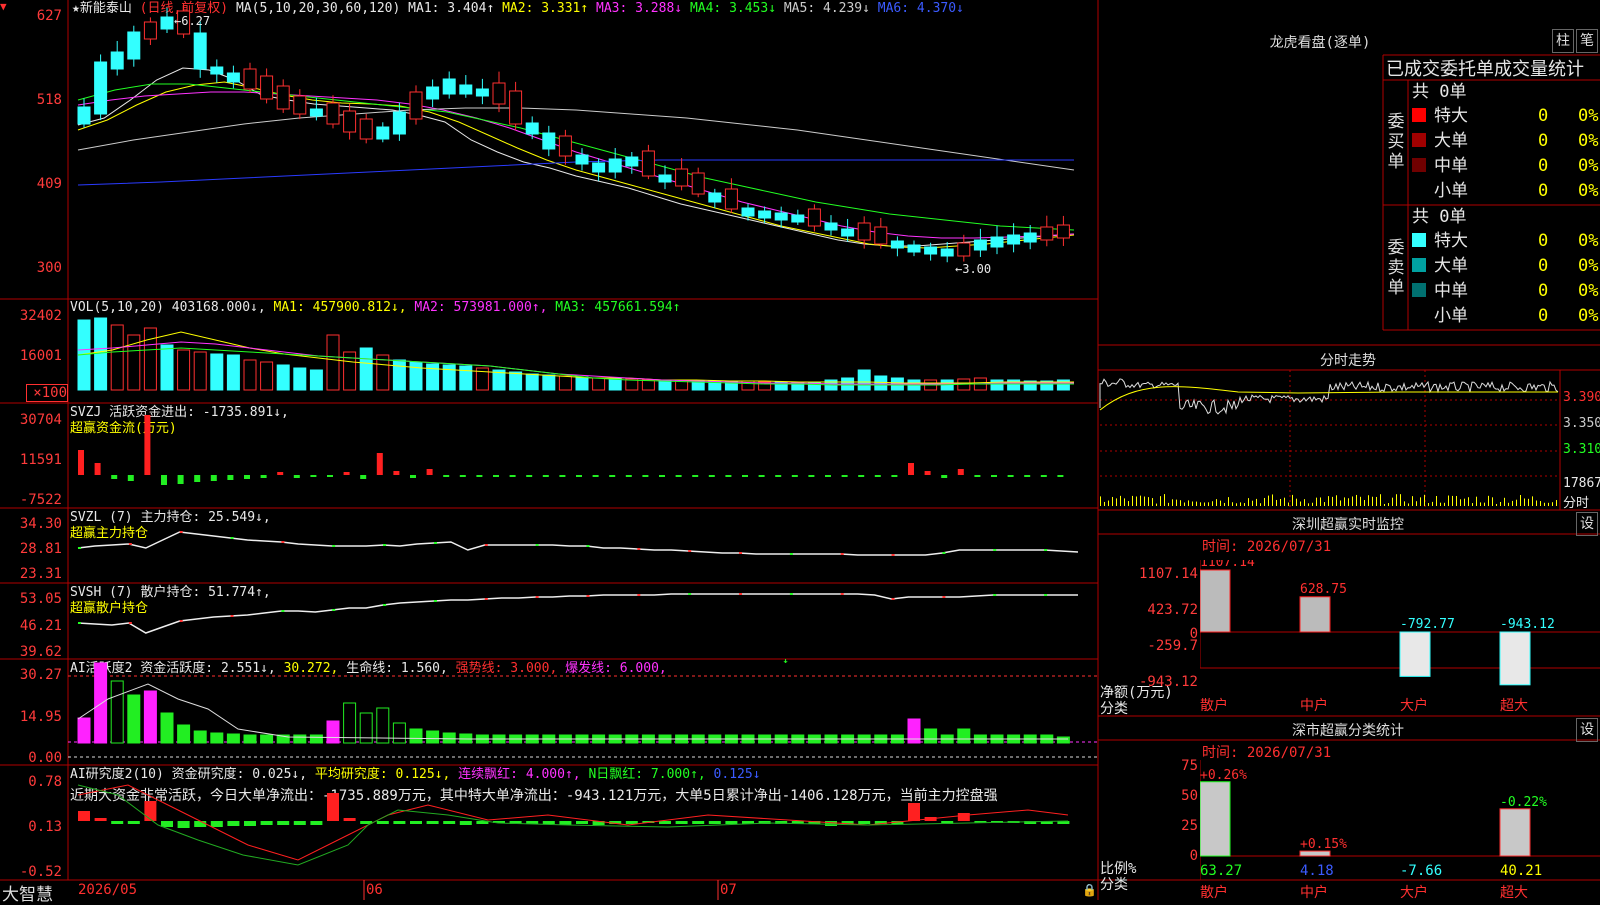 The width and height of the screenshot is (1600, 905). Describe the element at coordinates (1587, 730) in the screenshot. I see `sz-class-settings-button: 设` at that location.